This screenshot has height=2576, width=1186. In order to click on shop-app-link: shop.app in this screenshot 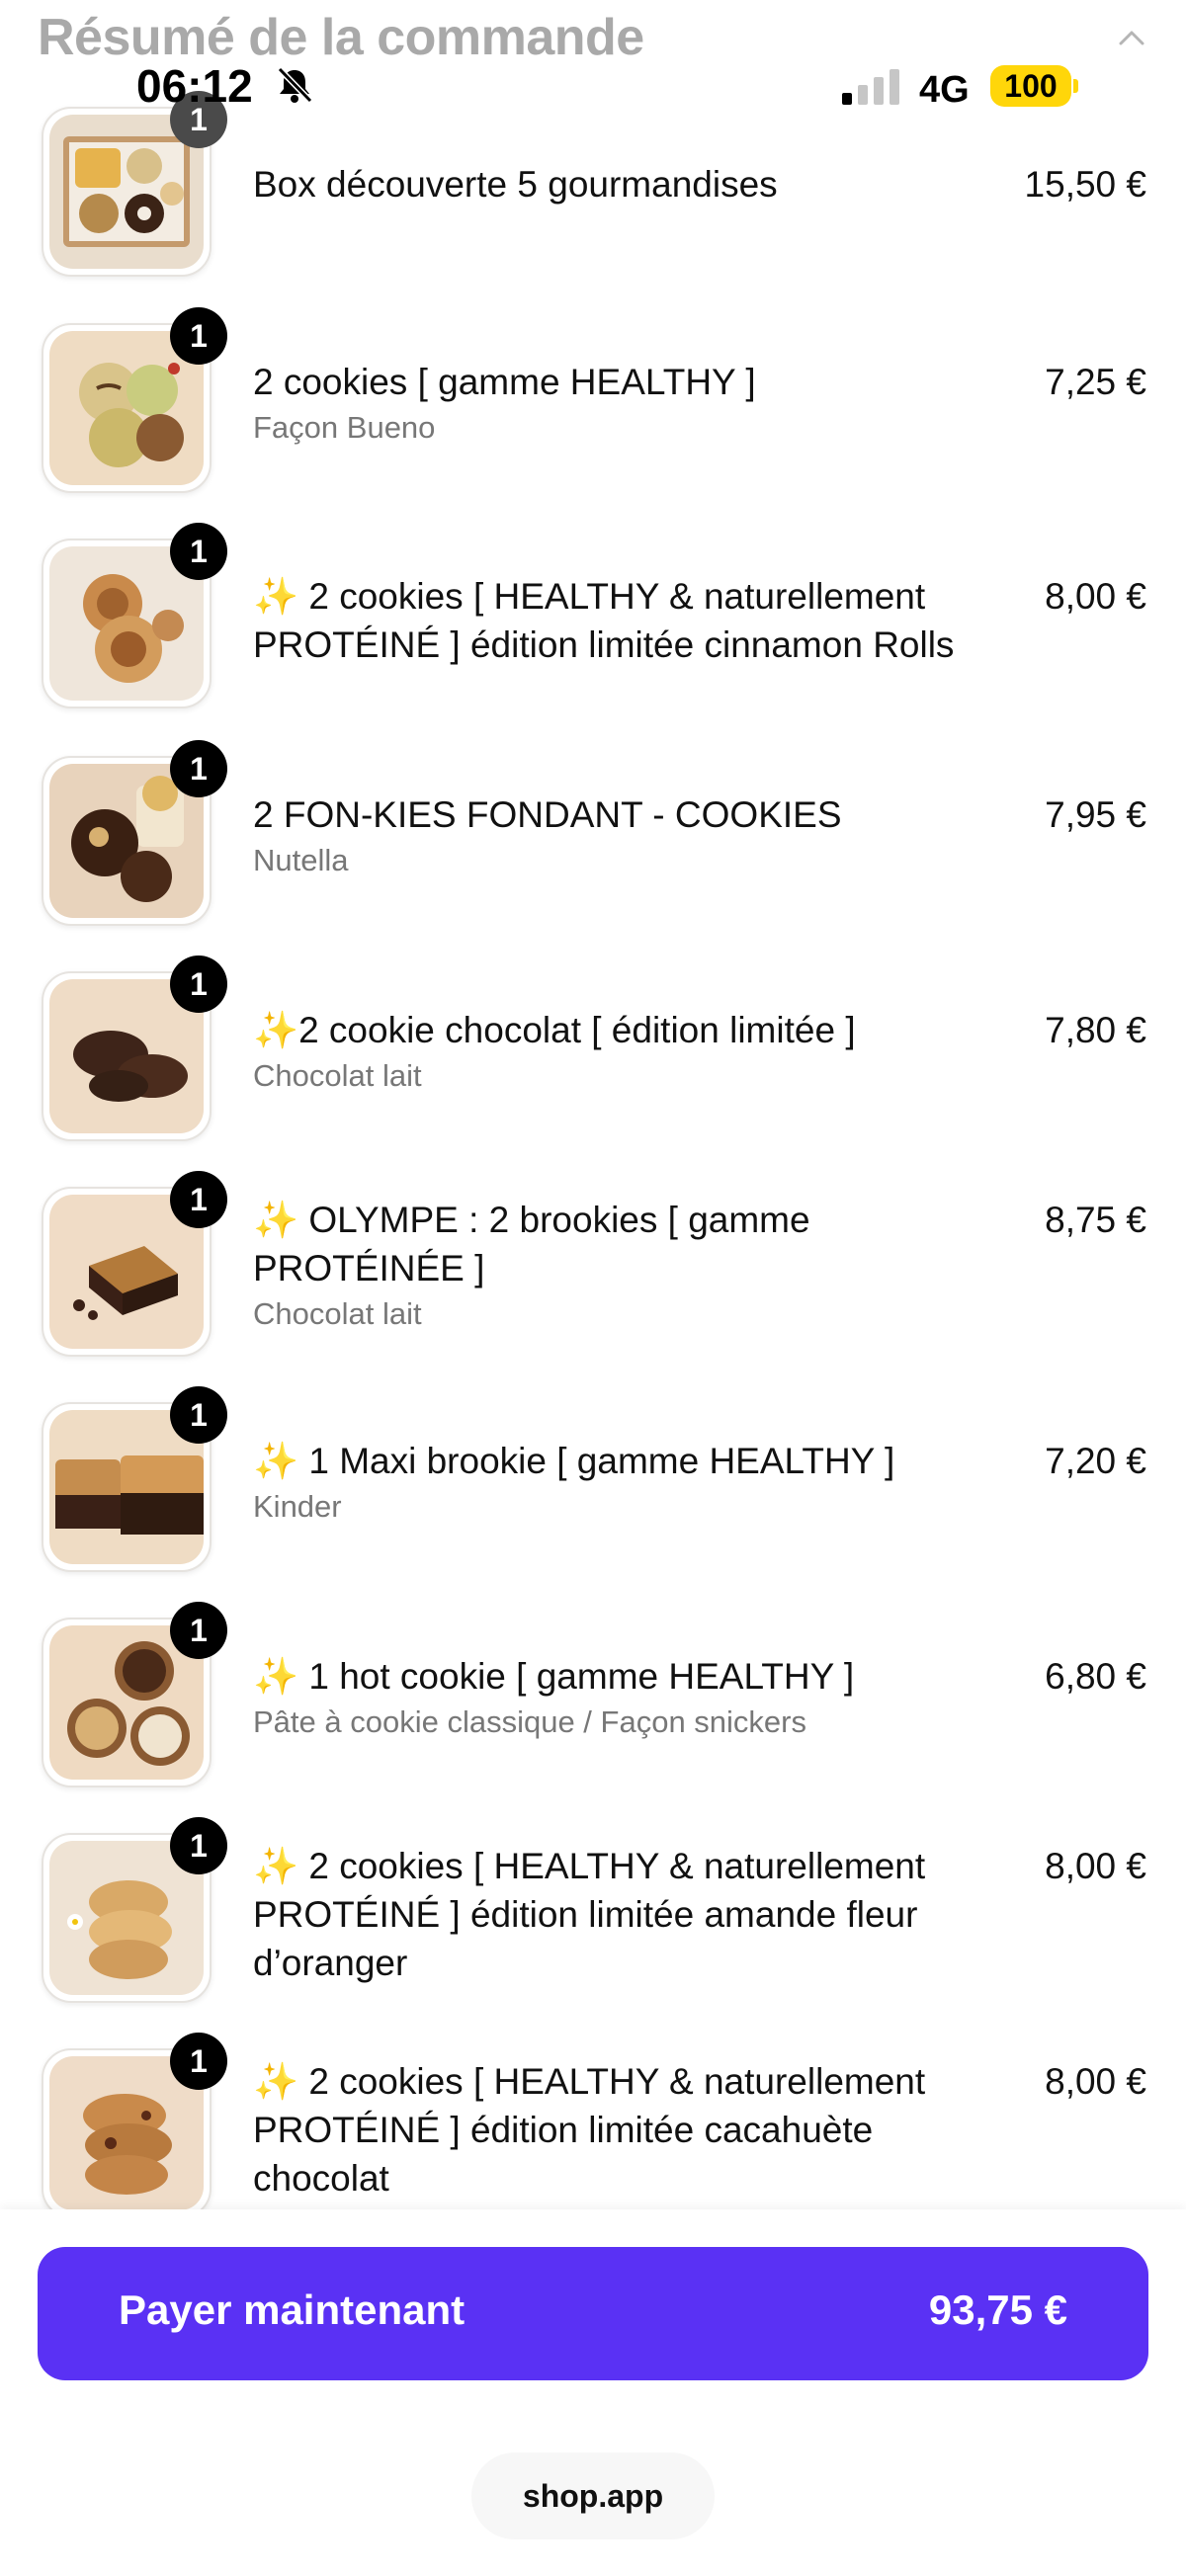, I will do `click(593, 2495)`.